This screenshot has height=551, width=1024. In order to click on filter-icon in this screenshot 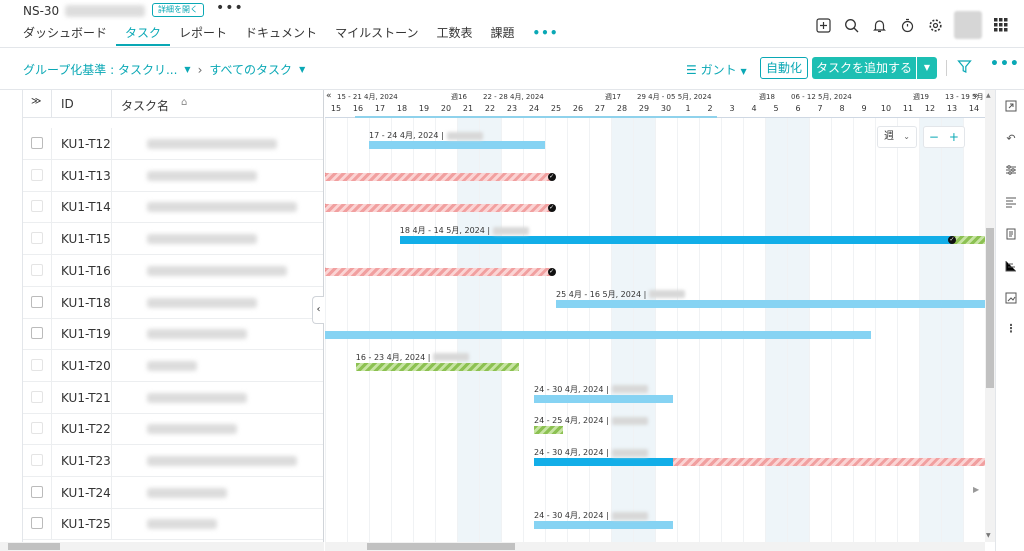, I will do `click(964, 68)`.